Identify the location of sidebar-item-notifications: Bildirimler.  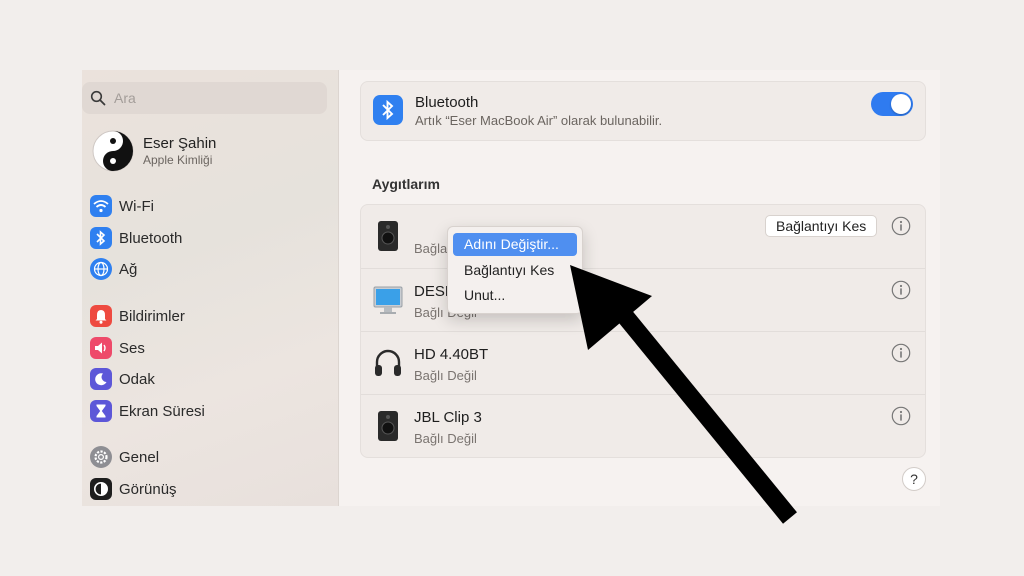
(137, 316).